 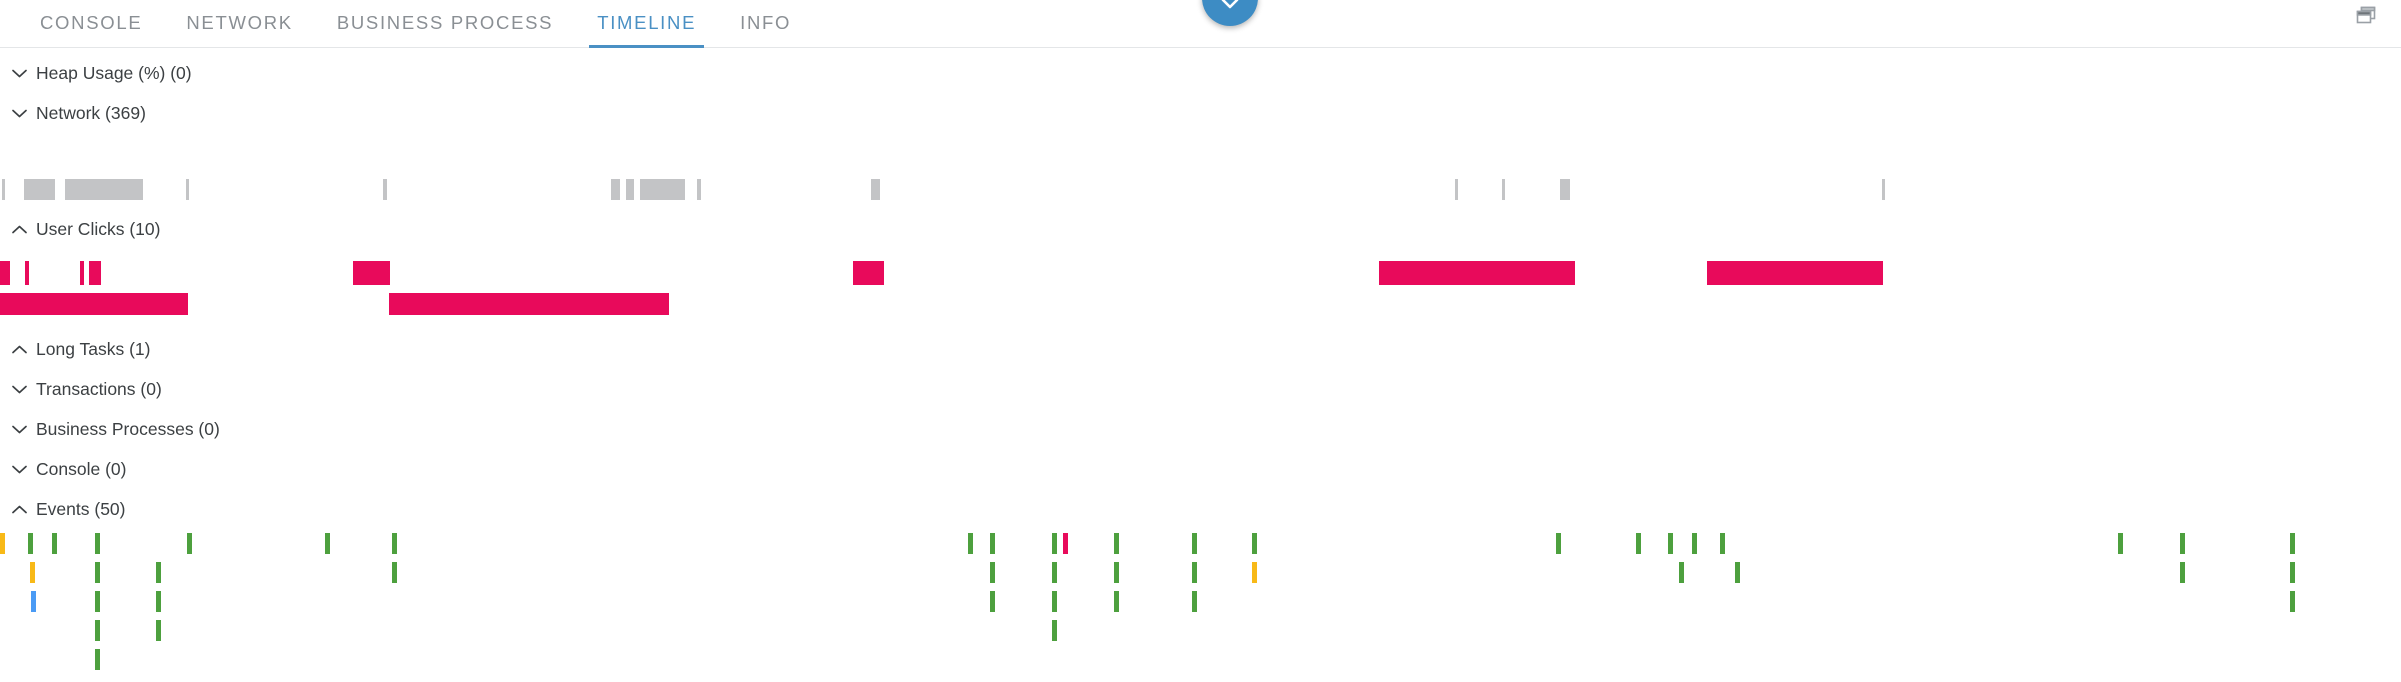 I want to click on open-in-window-button, so click(x=2366, y=17).